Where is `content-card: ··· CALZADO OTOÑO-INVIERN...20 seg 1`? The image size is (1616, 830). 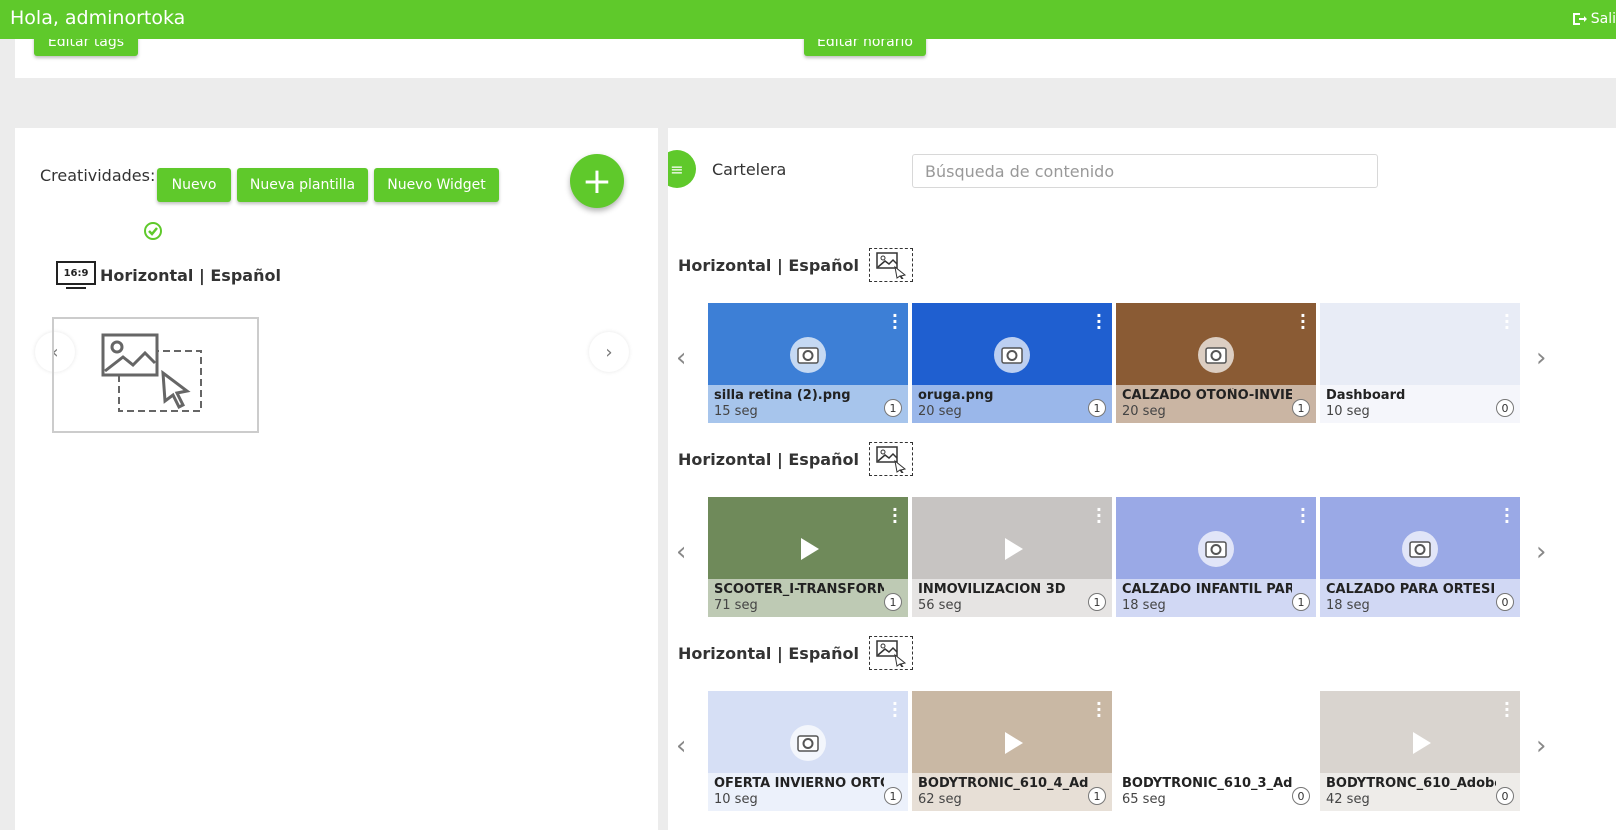 content-card: ··· CALZADO OTOÑO-INVIERN...20 seg 1 is located at coordinates (1216, 363).